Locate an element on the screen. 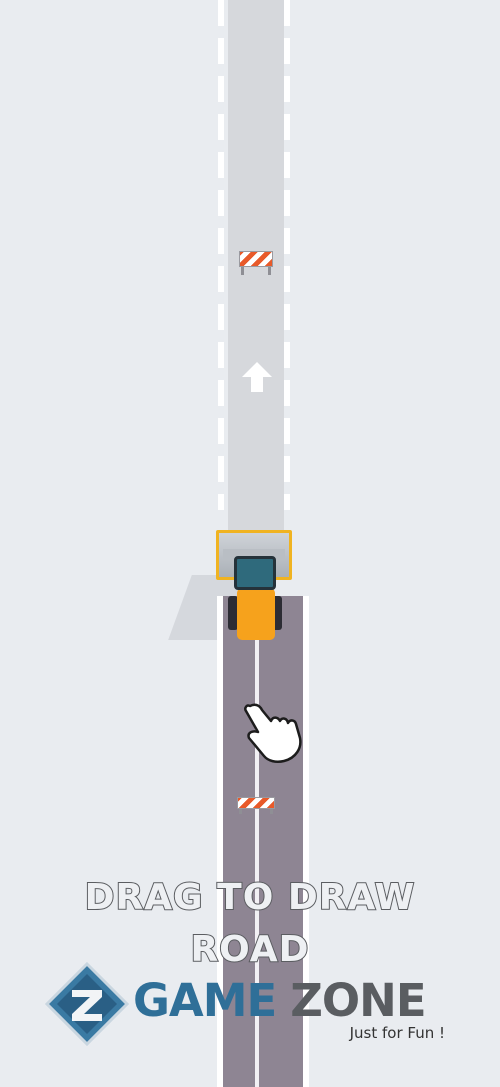 The width and height of the screenshot is (500, 1087). left-dashed-edge is located at coordinates (221, 255).